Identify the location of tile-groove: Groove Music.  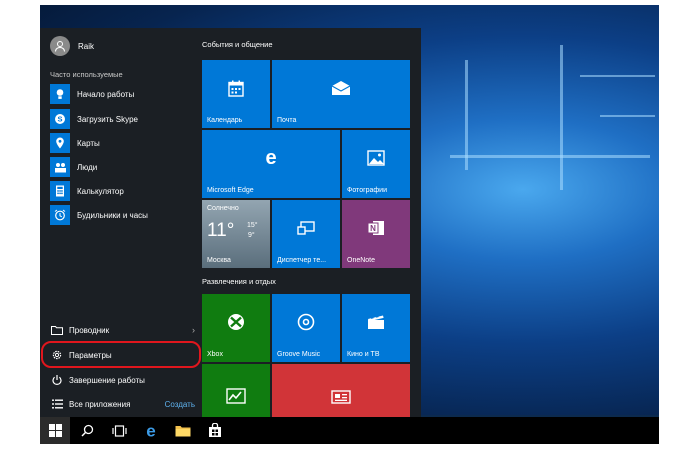
(306, 328).